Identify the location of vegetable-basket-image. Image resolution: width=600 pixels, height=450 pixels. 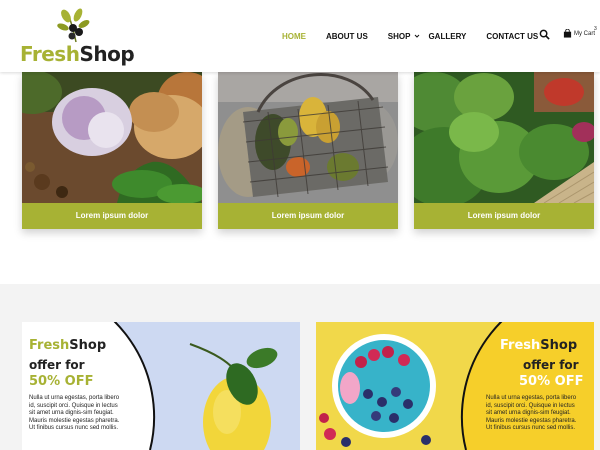
(308, 137).